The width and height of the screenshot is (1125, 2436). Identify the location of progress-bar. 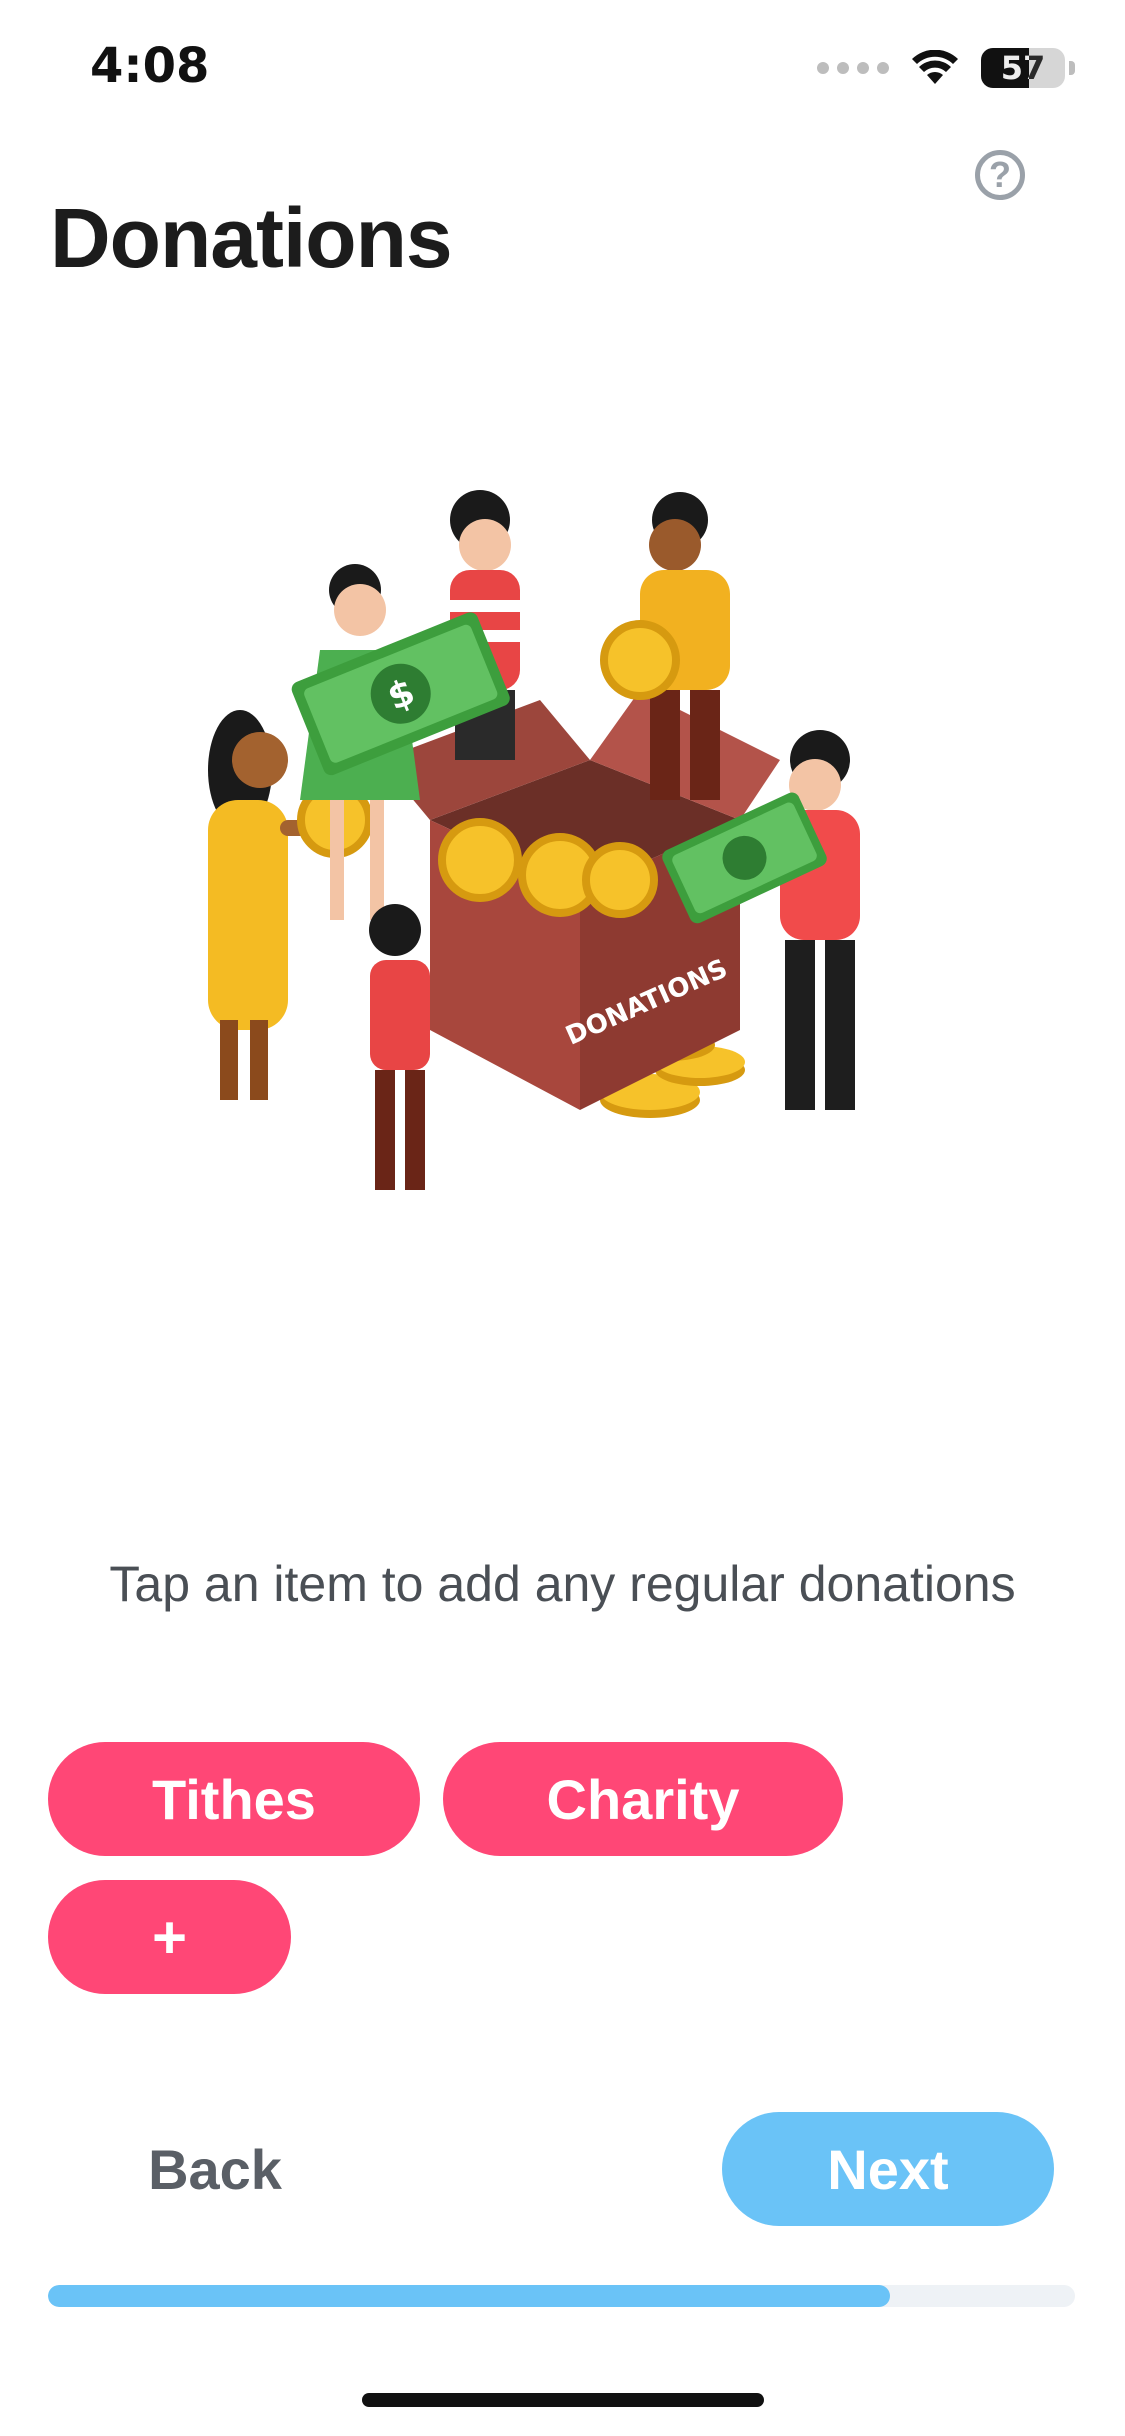
(561, 2296).